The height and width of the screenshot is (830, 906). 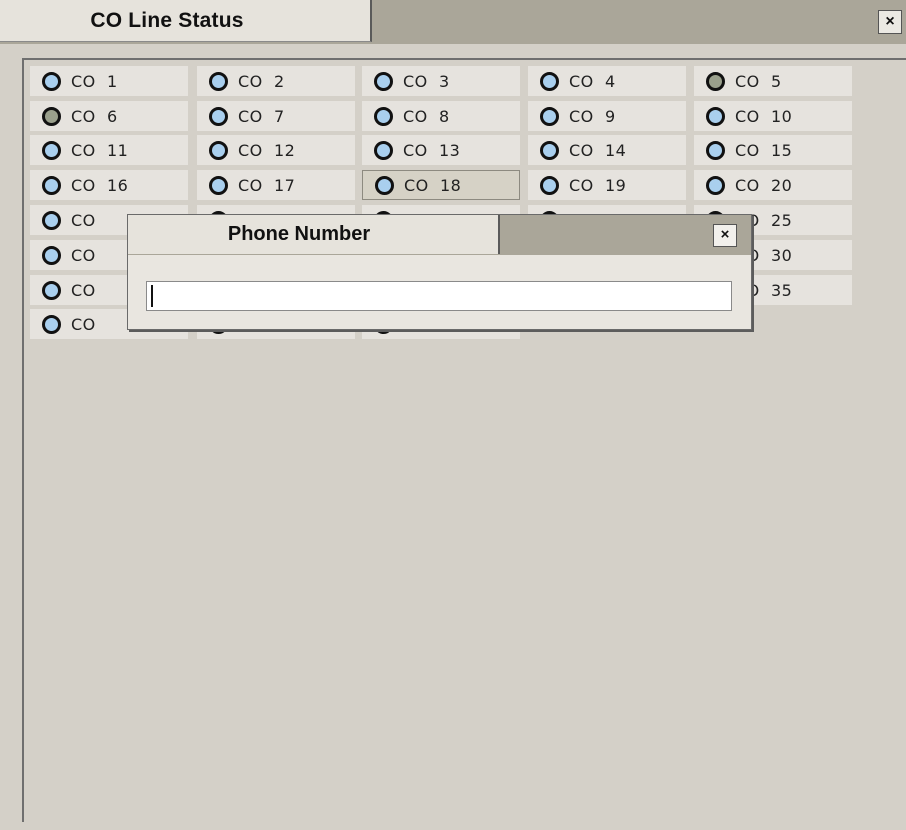 I want to click on co-line-button: CO 7, so click(x=276, y=116).